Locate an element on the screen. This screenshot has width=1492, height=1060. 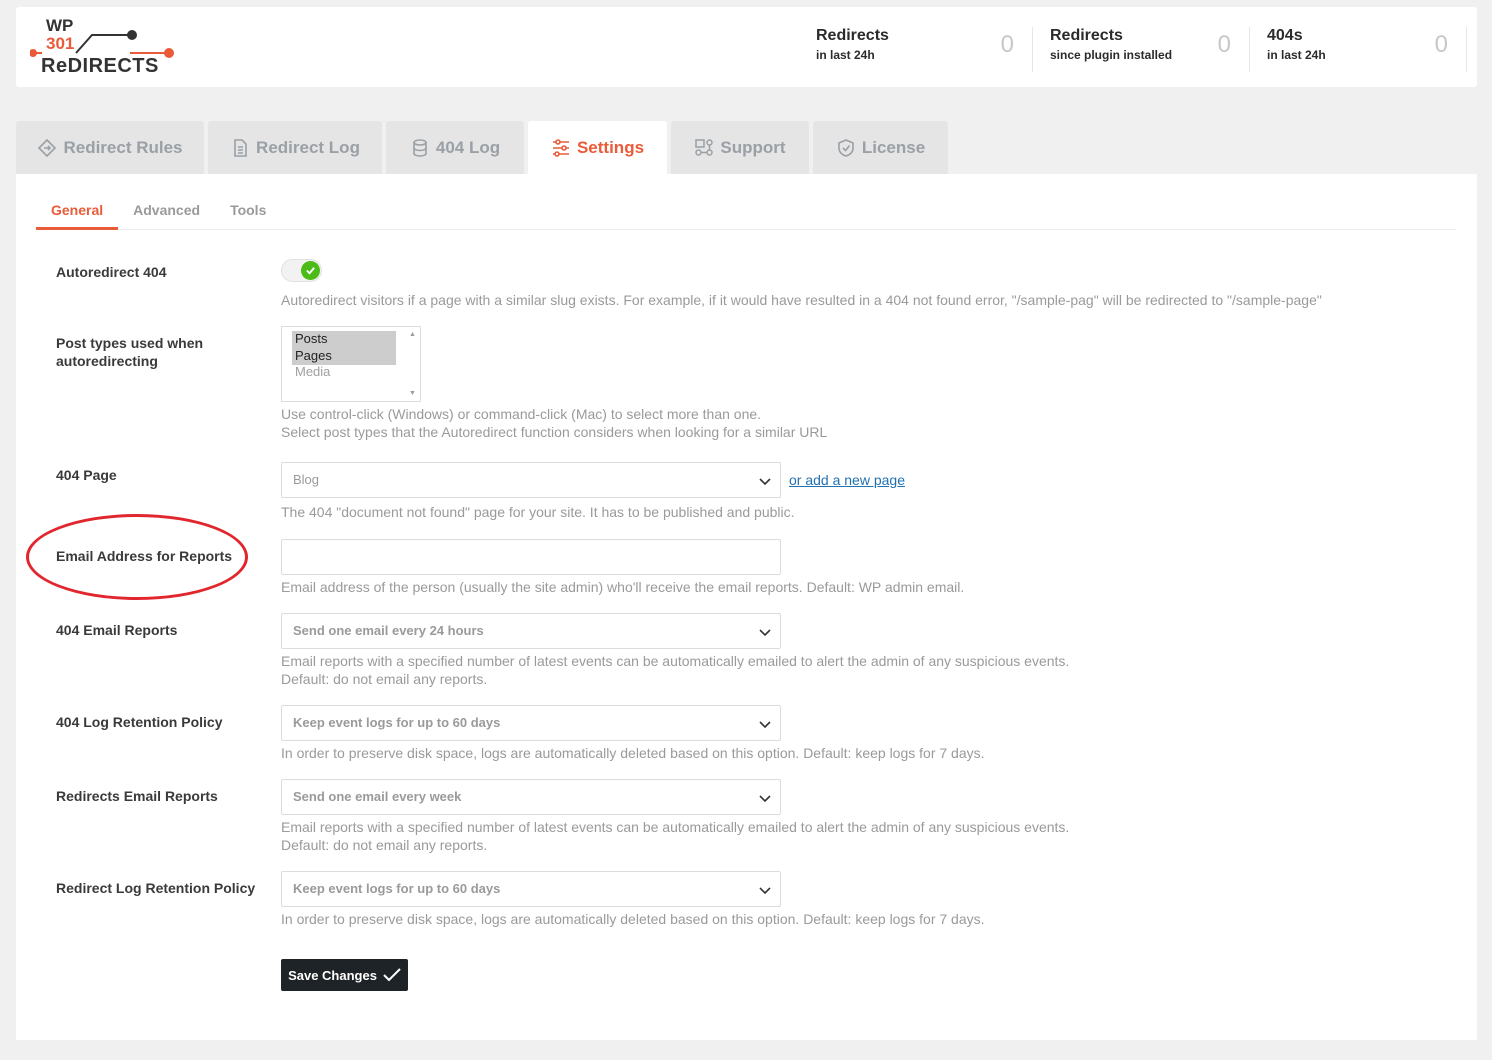
retention404-select: Keep event logs for up to 60 days is located at coordinates (531, 723).